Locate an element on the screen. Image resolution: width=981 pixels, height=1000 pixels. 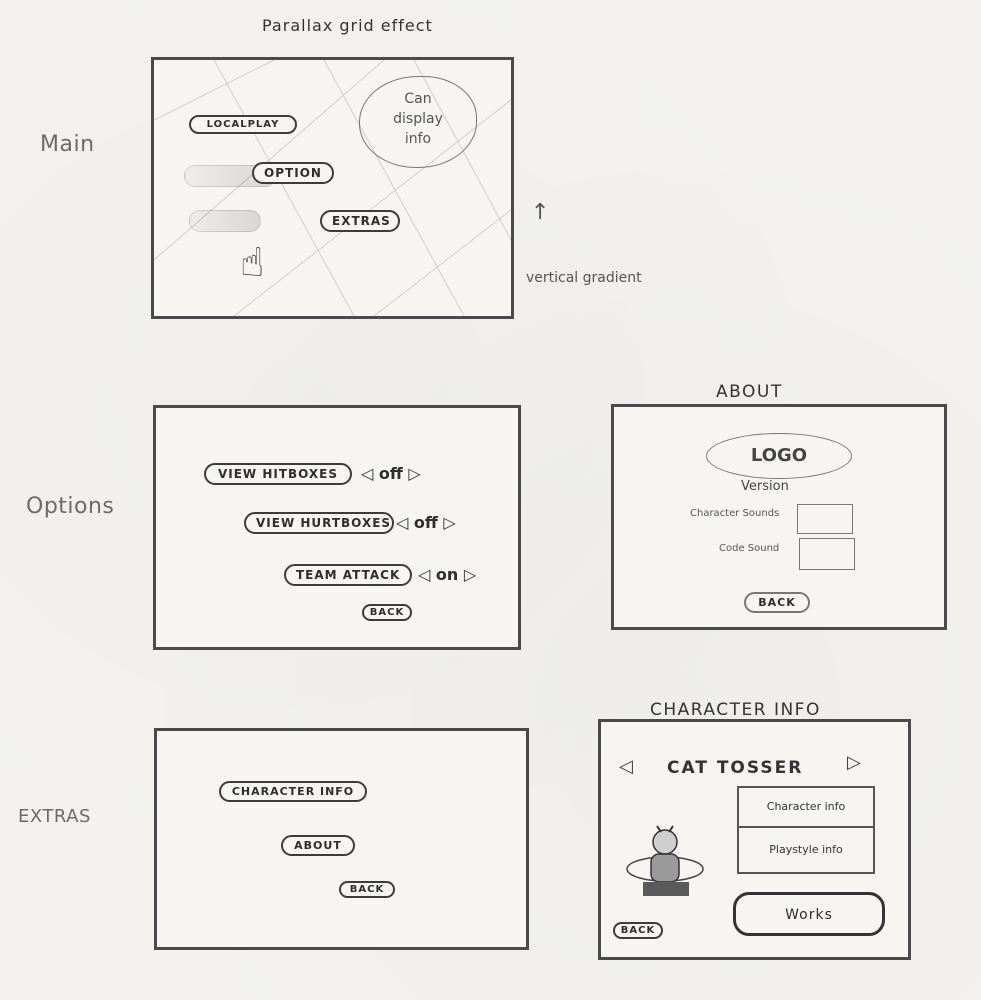
options-side-label: Options is located at coordinates (70, 506).